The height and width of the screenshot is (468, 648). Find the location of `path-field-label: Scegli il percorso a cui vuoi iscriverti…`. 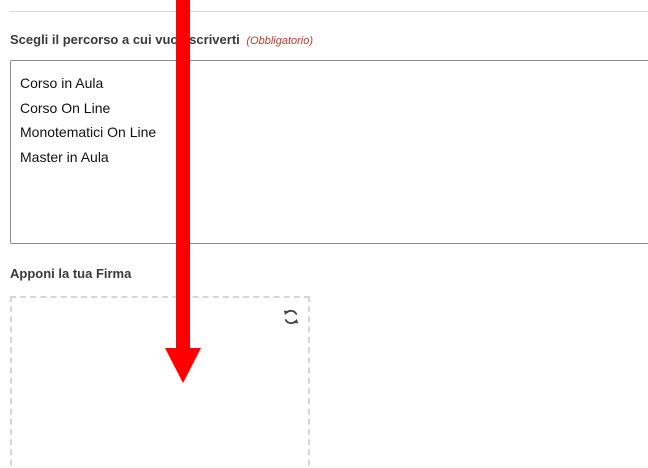

path-field-label: Scegli il percorso a cui vuoi iscriverti… is located at coordinates (161, 39).